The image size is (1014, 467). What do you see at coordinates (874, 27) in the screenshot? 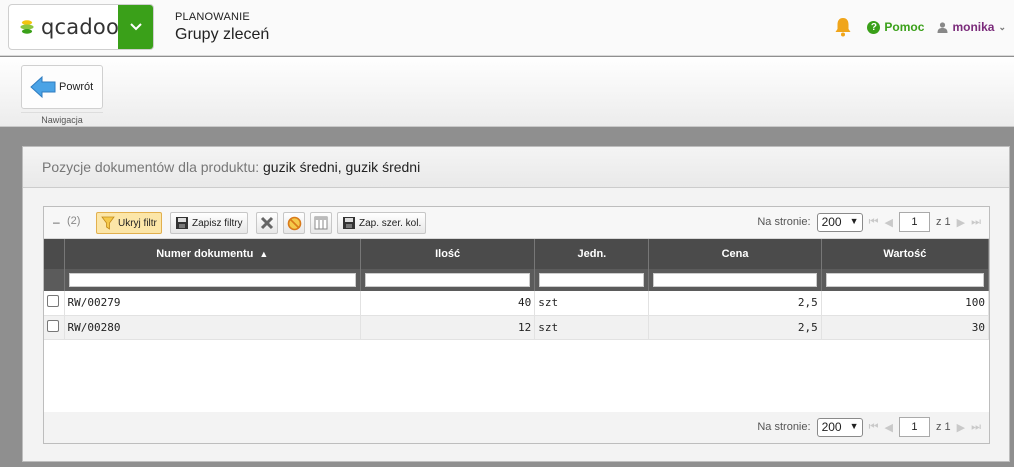
I see `help-icon: ?` at bounding box center [874, 27].